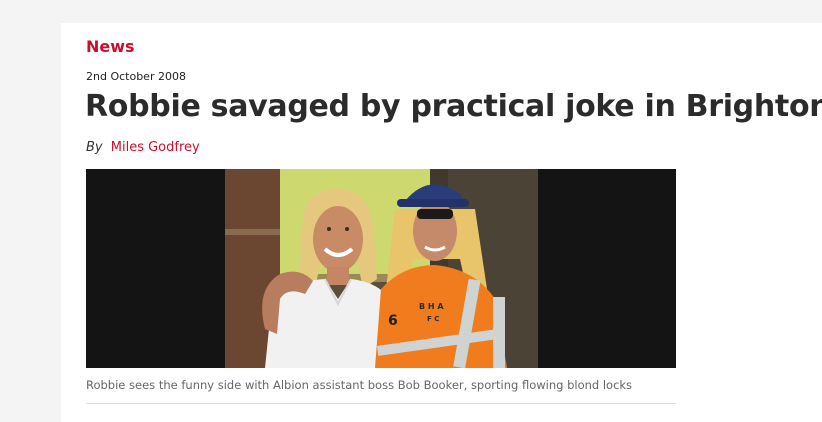 The width and height of the screenshot is (822, 422). I want to click on robbie-eye-left, so click(329, 229).